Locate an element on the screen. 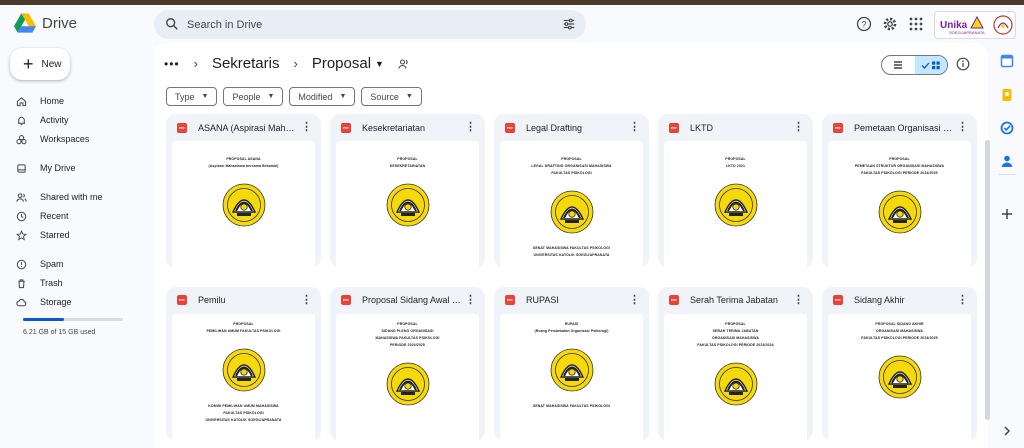  drive-logo: Drive is located at coordinates (45, 23).